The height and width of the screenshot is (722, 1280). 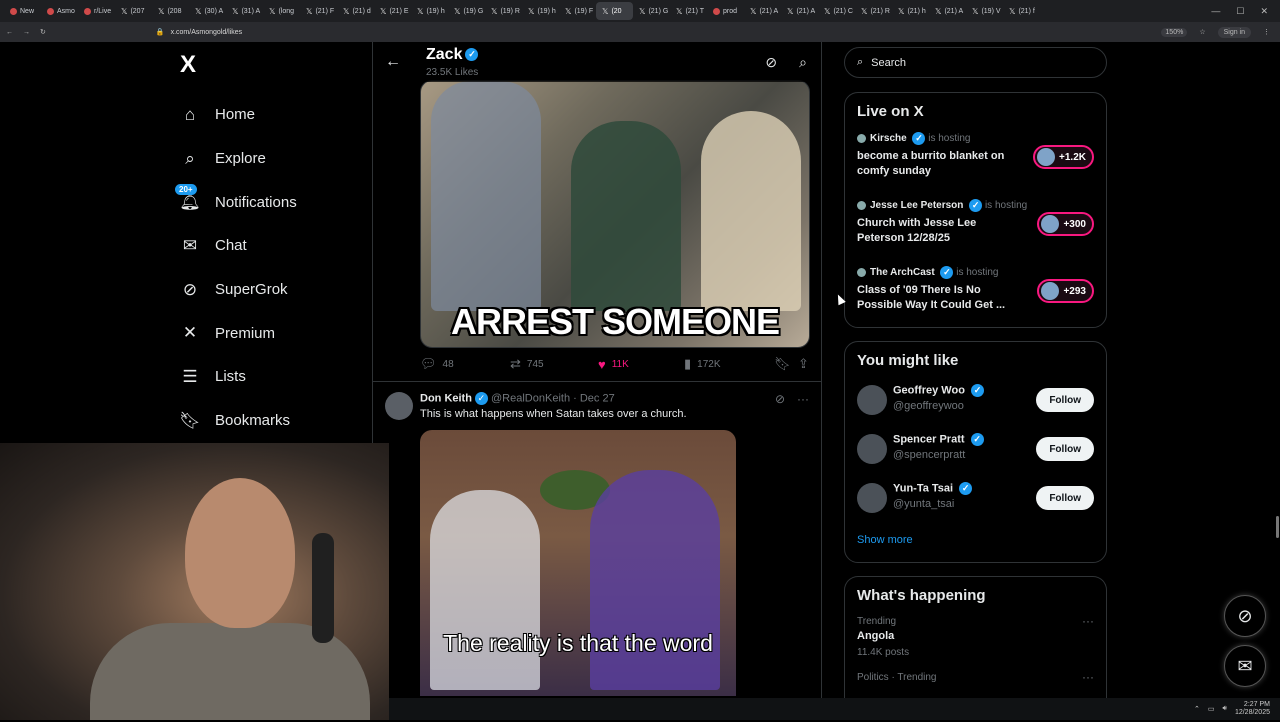 What do you see at coordinates (1197, 709) in the screenshot?
I see `tray-icon: ⌃` at bounding box center [1197, 709].